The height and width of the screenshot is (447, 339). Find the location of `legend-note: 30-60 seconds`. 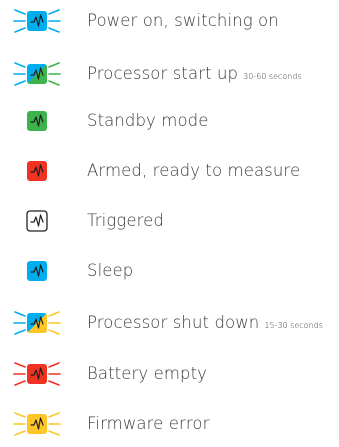

legend-note: 30-60 seconds is located at coordinates (272, 76).